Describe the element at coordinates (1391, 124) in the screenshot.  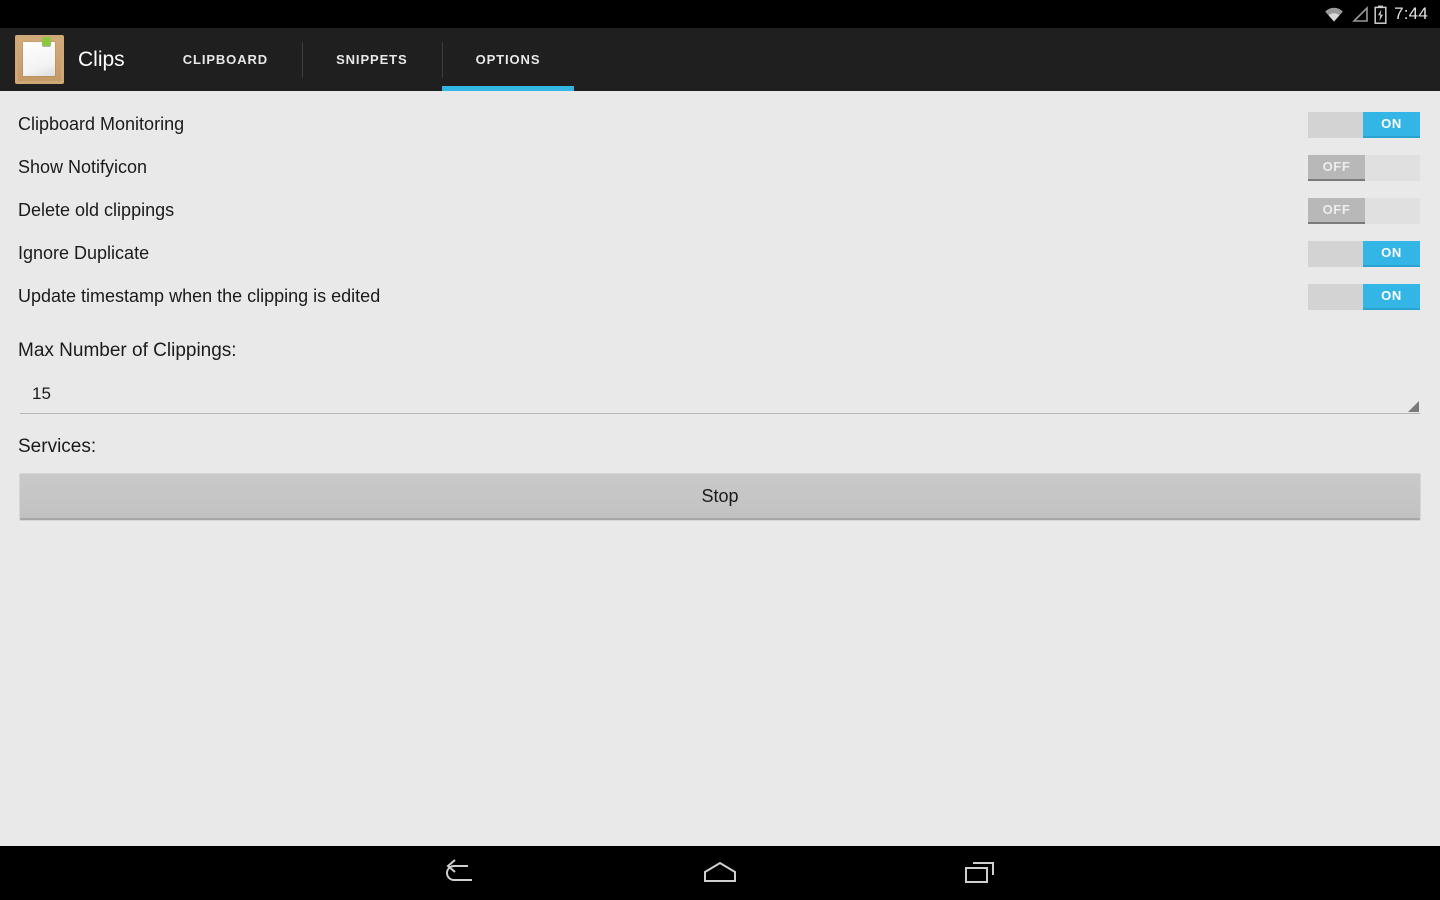
I see `toggle-clipboard-monitoring-state: ON` at that location.